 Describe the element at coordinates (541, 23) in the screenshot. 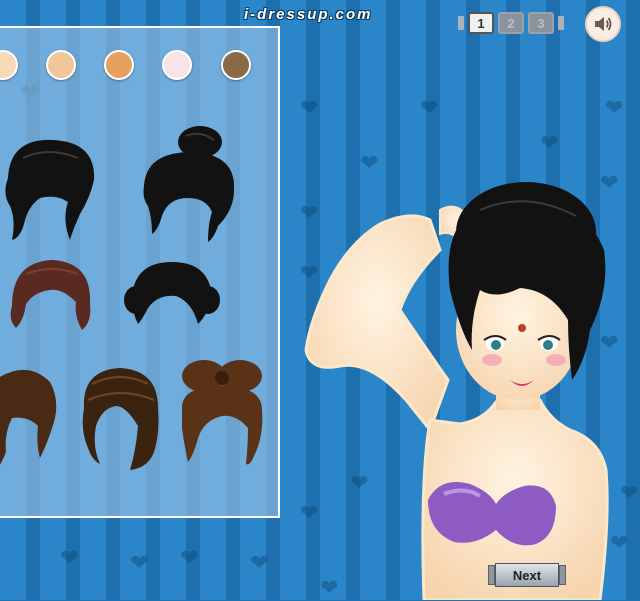

I see `step-3: 3` at that location.